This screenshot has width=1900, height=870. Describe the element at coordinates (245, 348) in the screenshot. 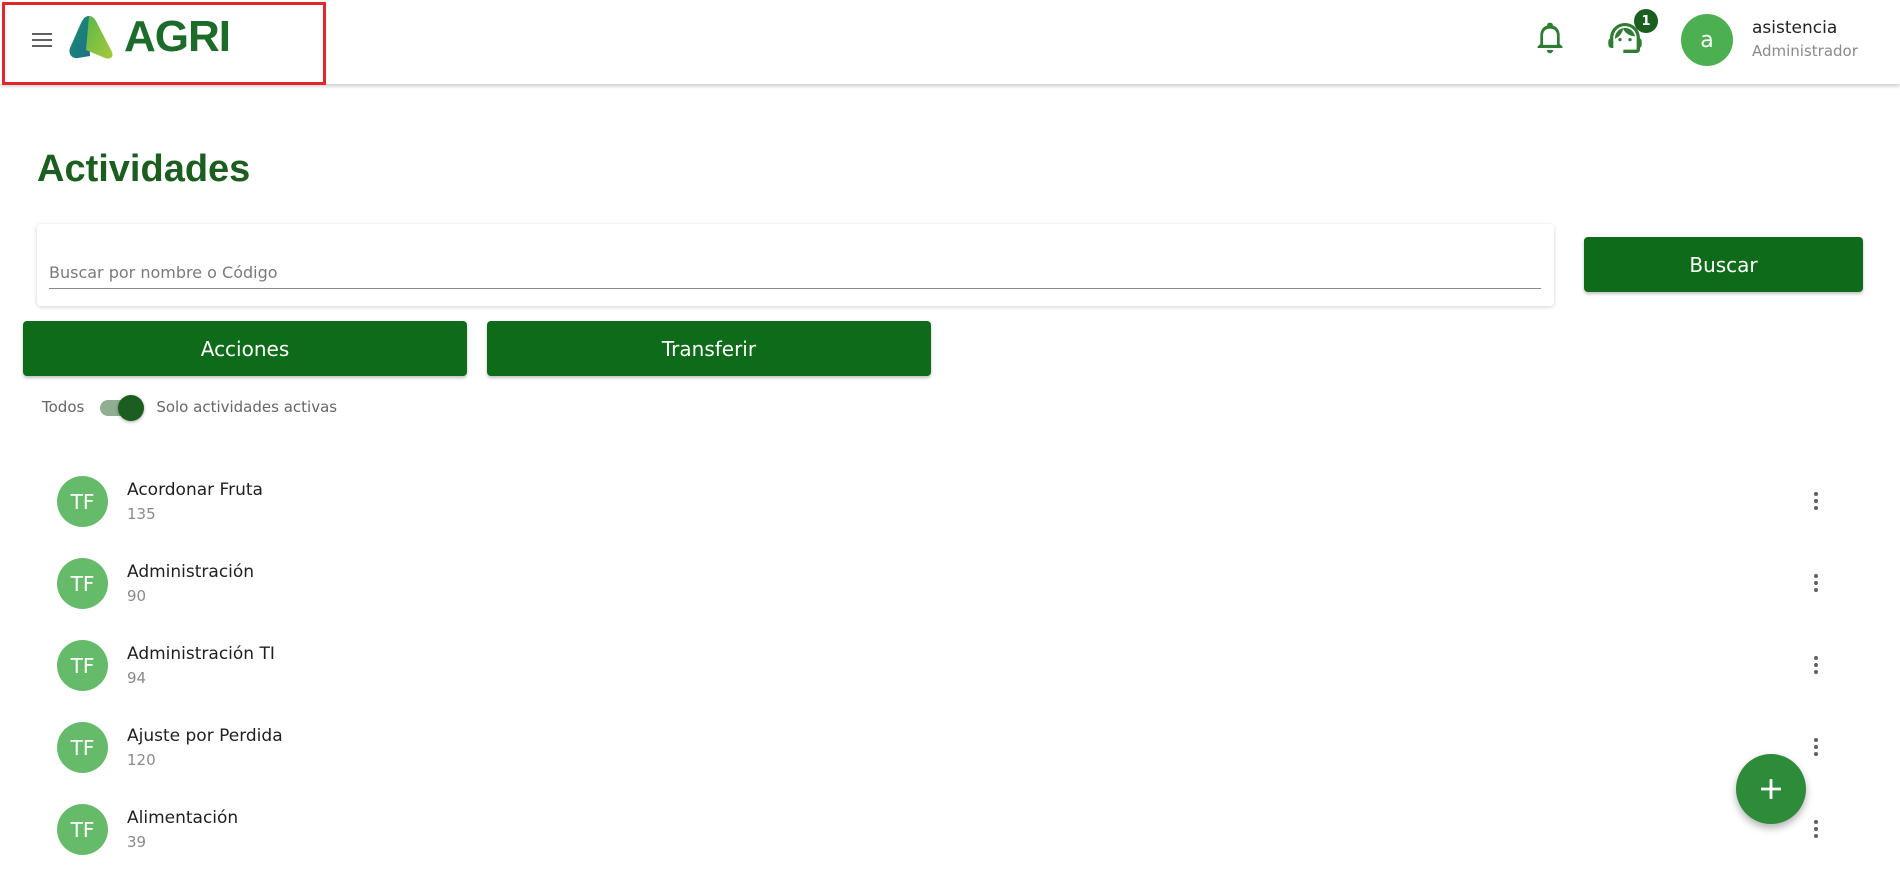

I see `acciones-button: Acciones` at that location.